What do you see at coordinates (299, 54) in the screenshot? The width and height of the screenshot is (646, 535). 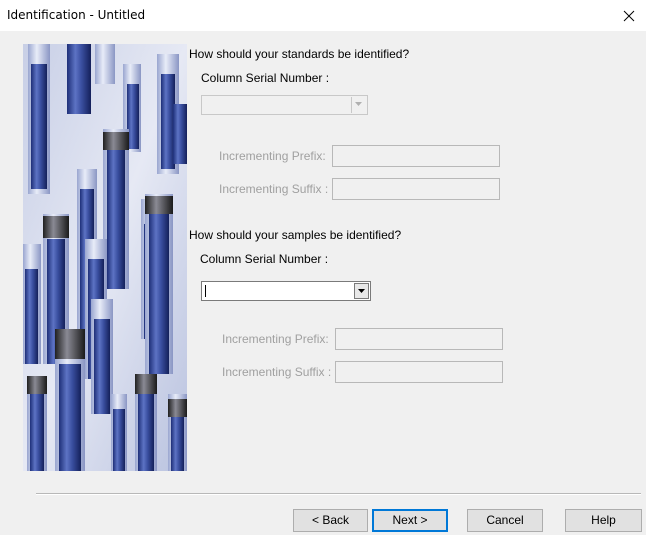 I see `standards-question: How should your standards be identified?` at bounding box center [299, 54].